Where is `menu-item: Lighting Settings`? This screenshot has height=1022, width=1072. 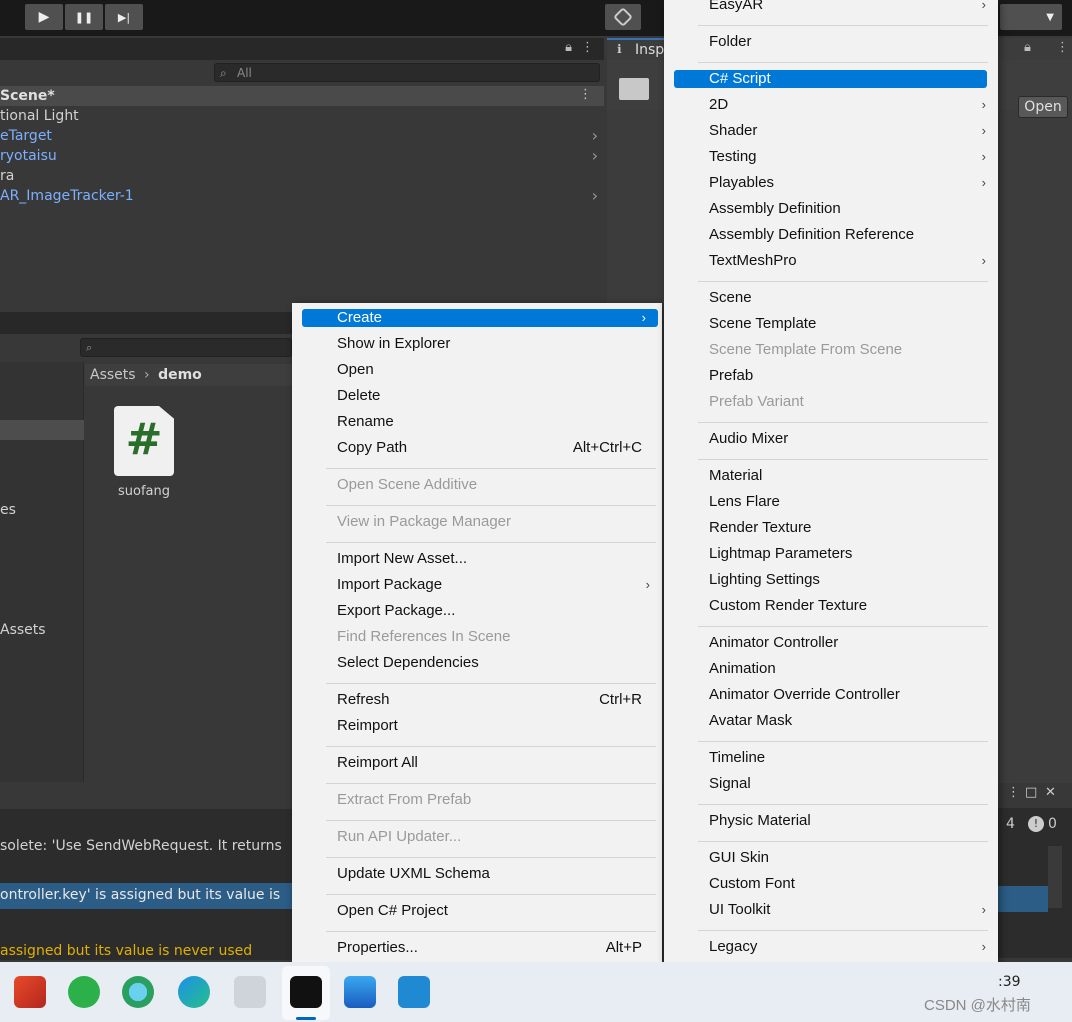 menu-item: Lighting Settings is located at coordinates (831, 580).